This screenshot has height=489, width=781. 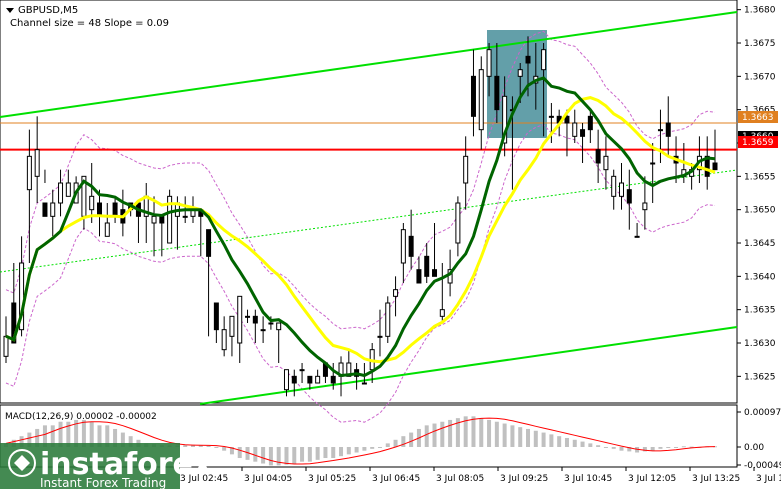 I want to click on time-tick-label: 3 Jul 04:05, so click(x=268, y=479).